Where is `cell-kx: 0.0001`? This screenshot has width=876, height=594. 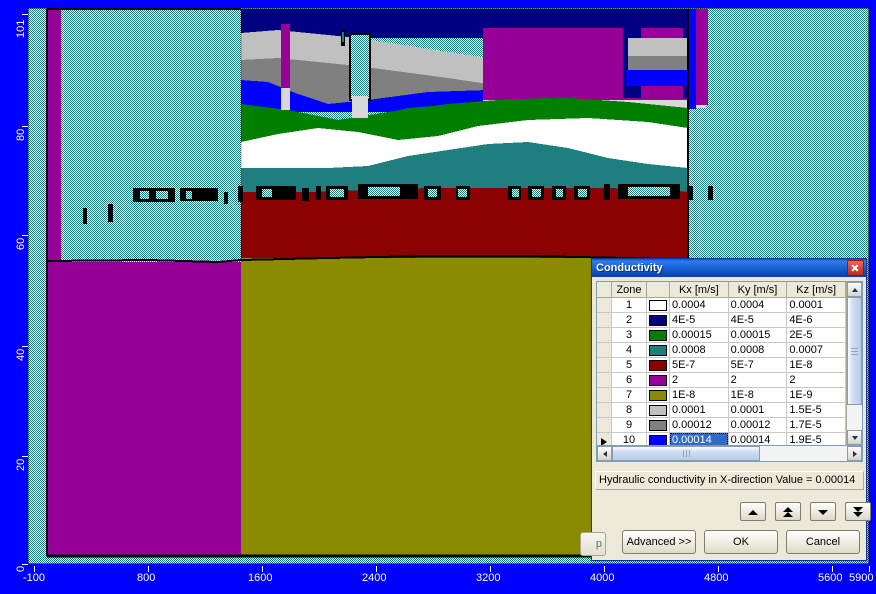 cell-kx: 0.0001 is located at coordinates (699, 410).